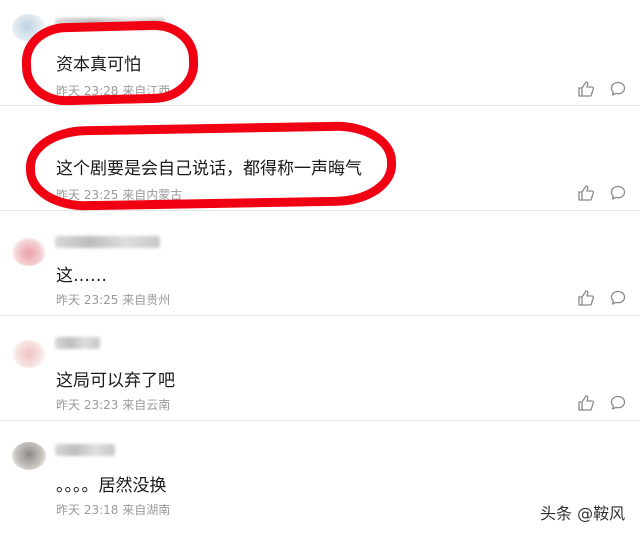  I want to click on comment-text: 资本真可怕, so click(98, 65).